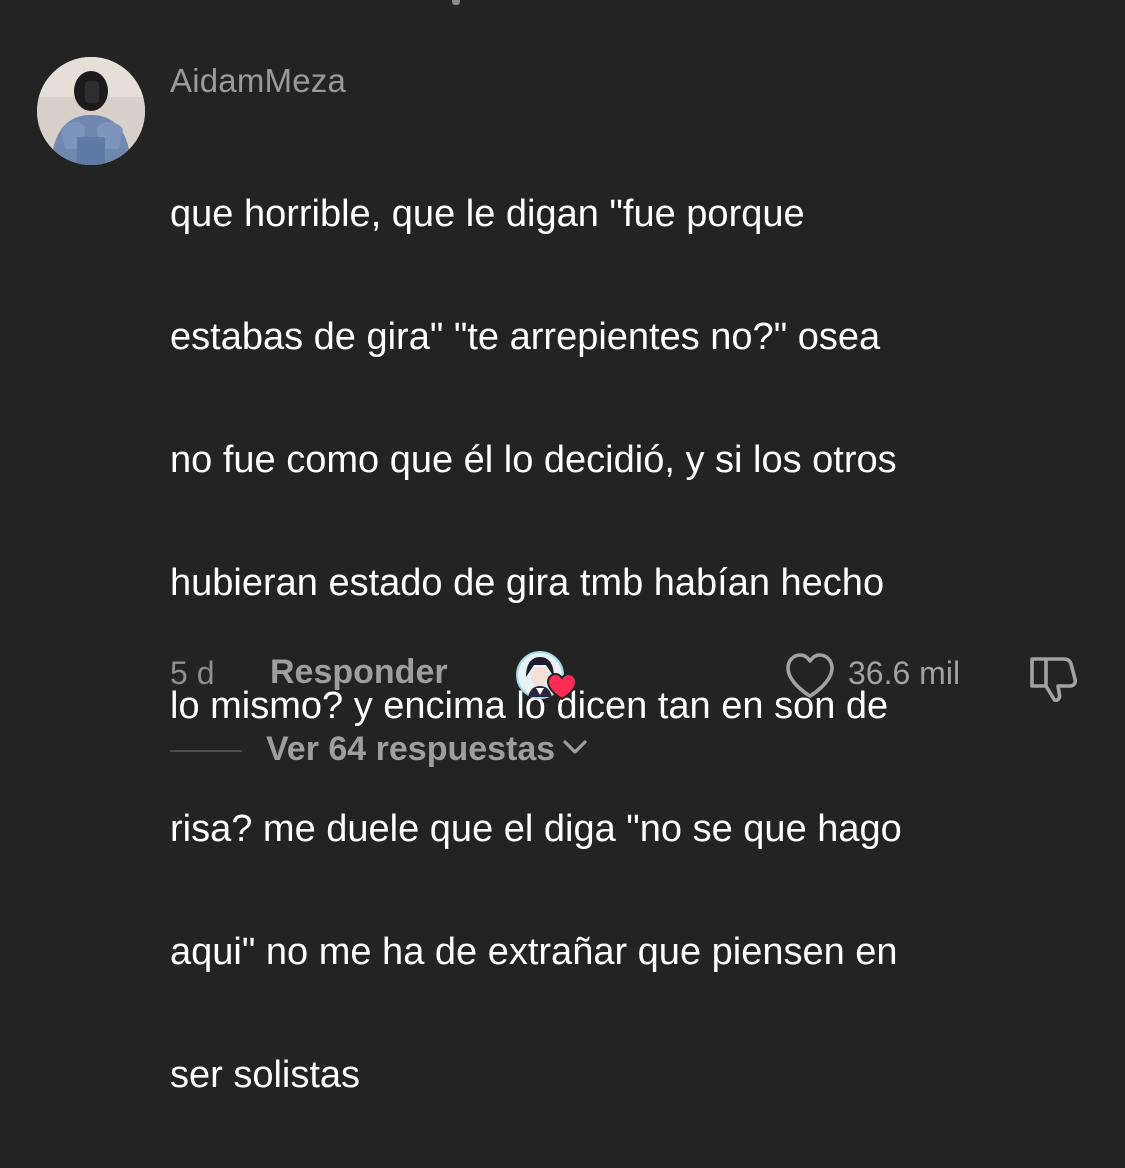  What do you see at coordinates (487, 213) in the screenshot?
I see `comment-line: que horrible, que le digan "fue porque` at bounding box center [487, 213].